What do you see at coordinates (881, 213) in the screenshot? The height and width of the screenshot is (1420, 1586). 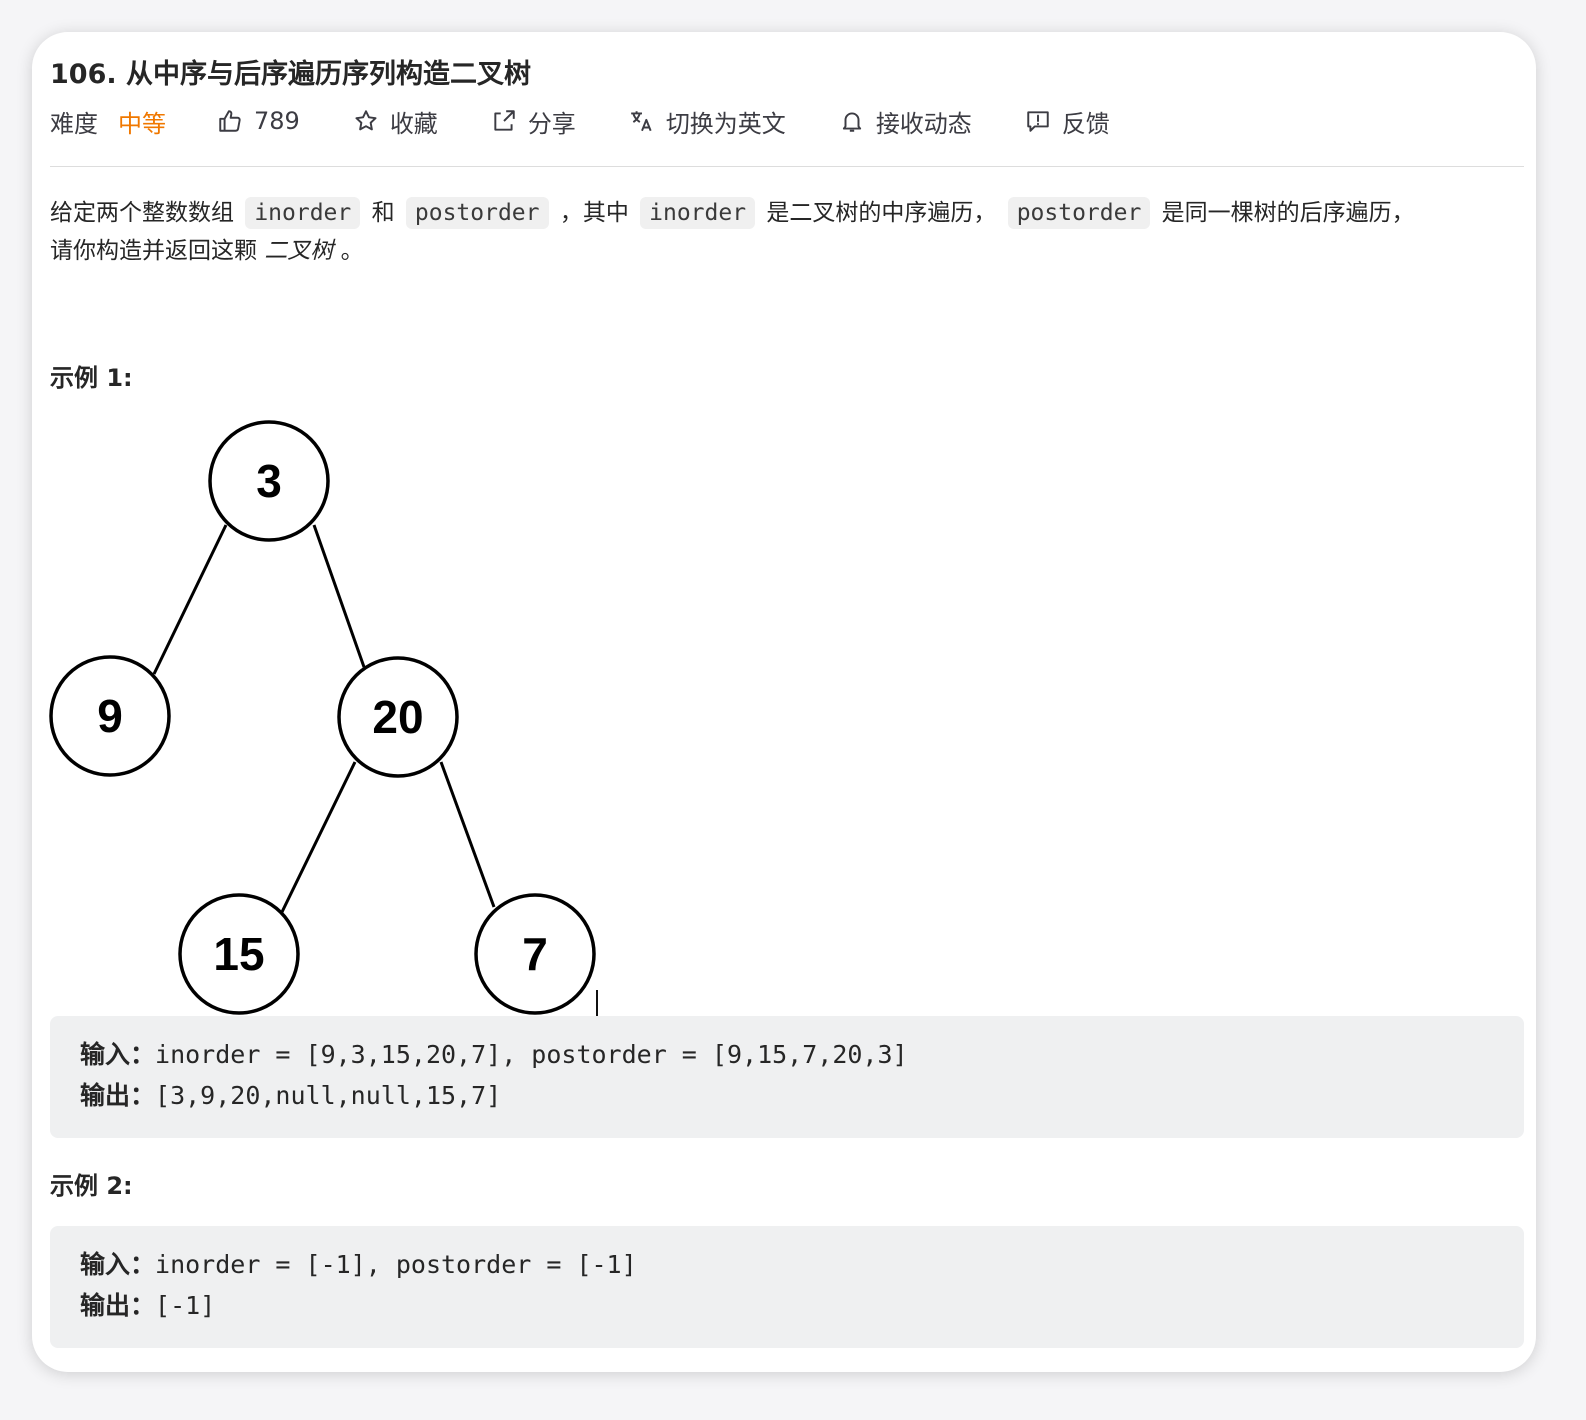 I see `description-text: 是二叉树的中序遍历，` at bounding box center [881, 213].